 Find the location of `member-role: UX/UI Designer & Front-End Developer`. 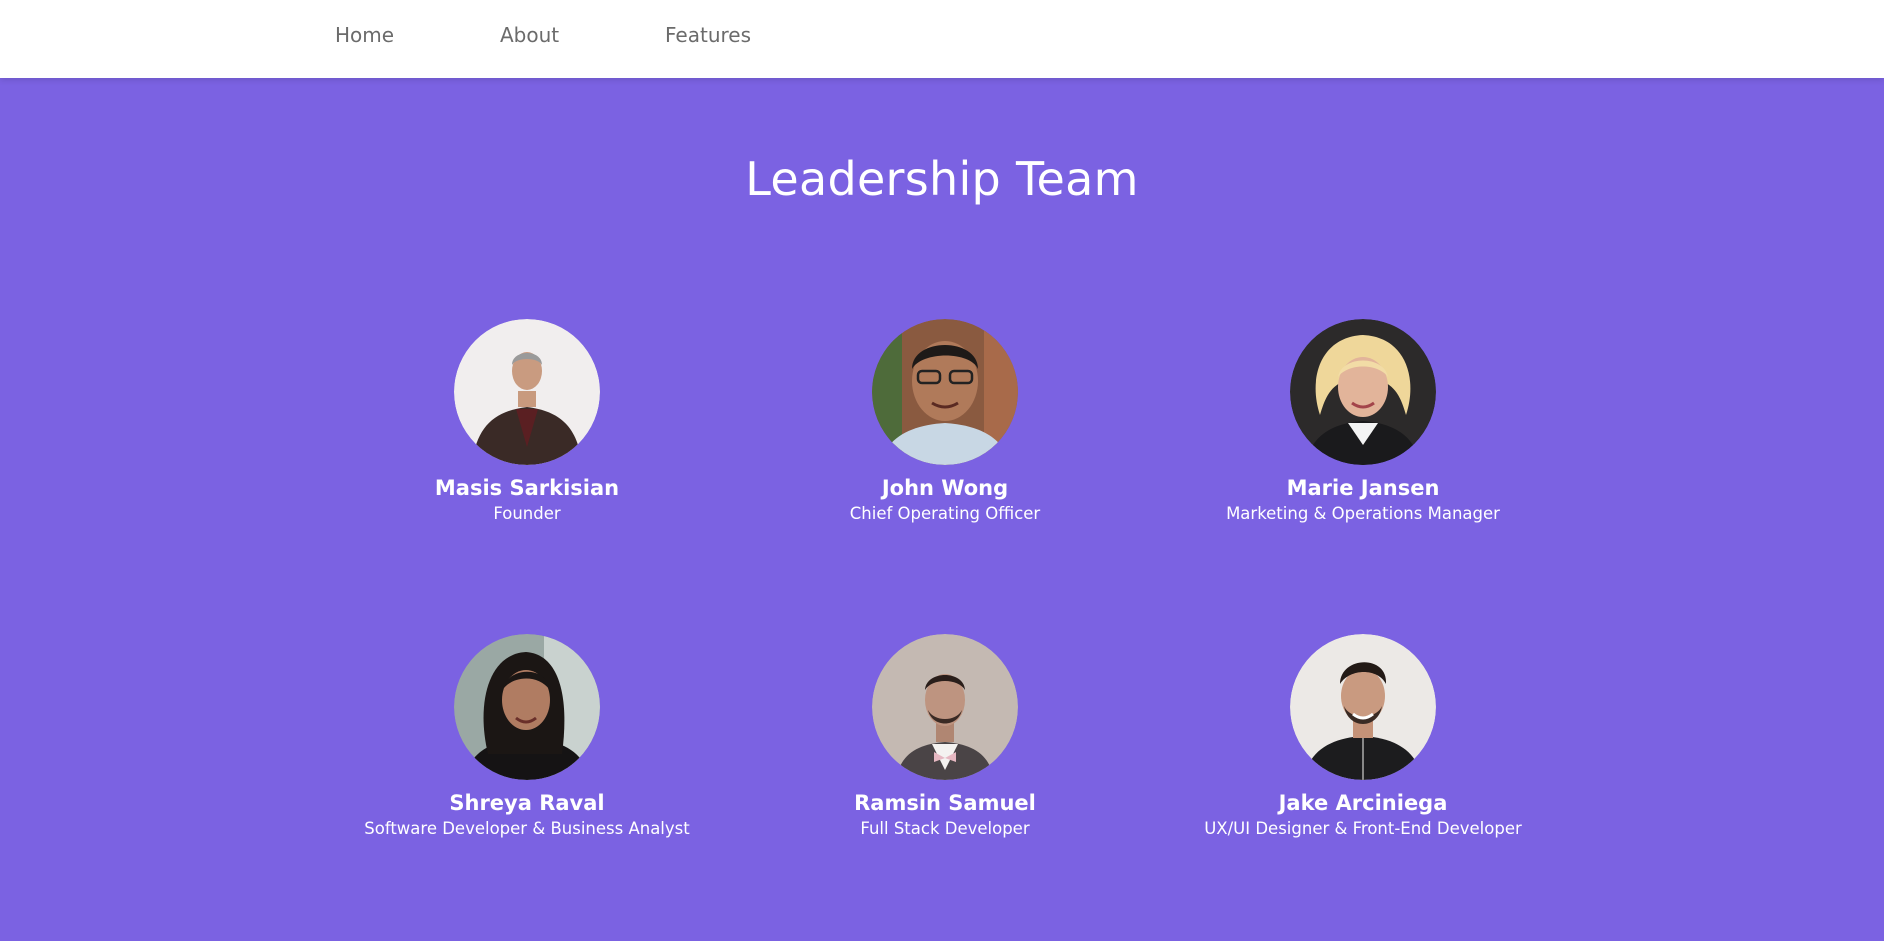

member-role: UX/UI Designer & Front-End Developer is located at coordinates (1363, 828).